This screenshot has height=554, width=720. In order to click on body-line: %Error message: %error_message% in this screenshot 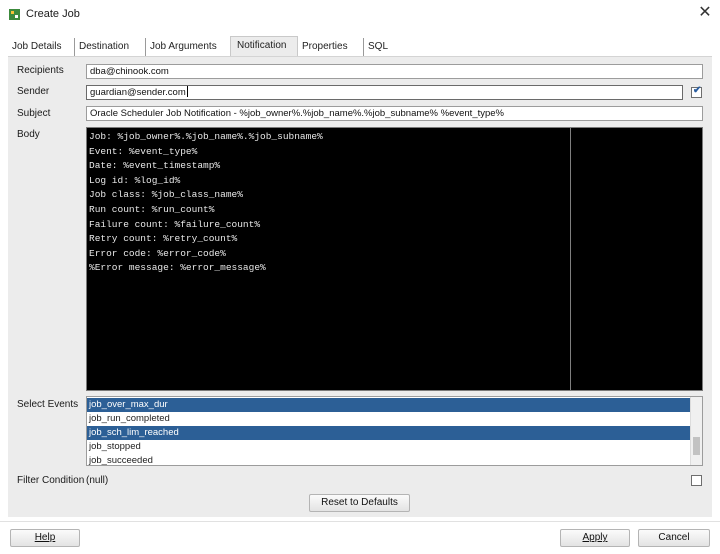, I will do `click(177, 268)`.